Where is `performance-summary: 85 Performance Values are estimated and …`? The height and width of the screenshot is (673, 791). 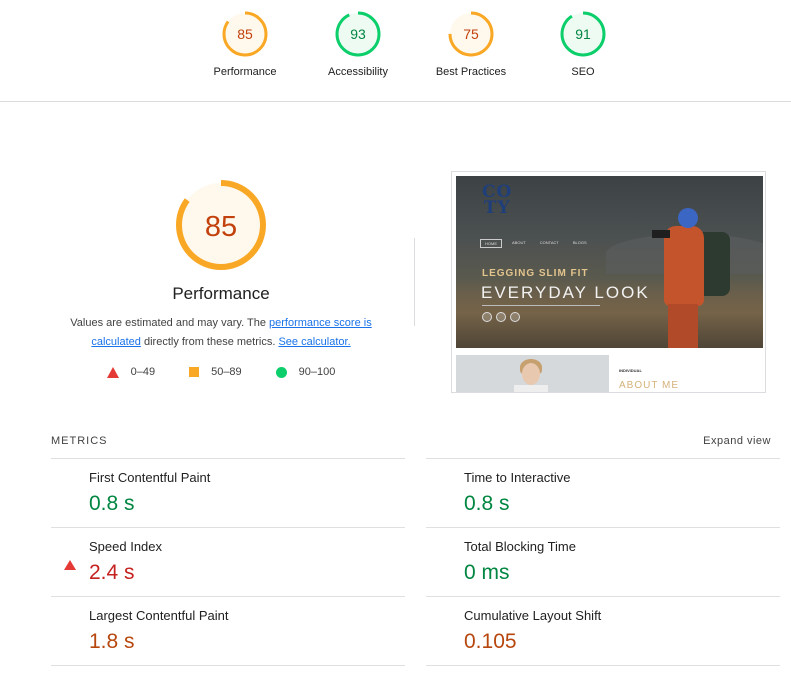
performance-summary: 85 Performance Values are estimated and … is located at coordinates (221, 278).